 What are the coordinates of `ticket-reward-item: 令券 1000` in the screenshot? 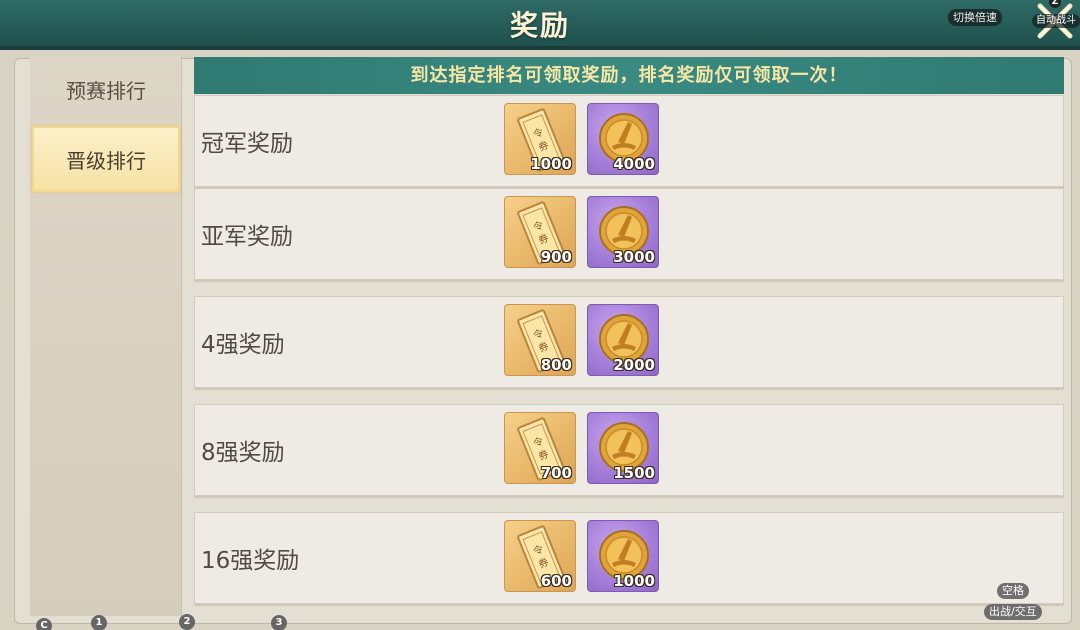 It's located at (540, 139).